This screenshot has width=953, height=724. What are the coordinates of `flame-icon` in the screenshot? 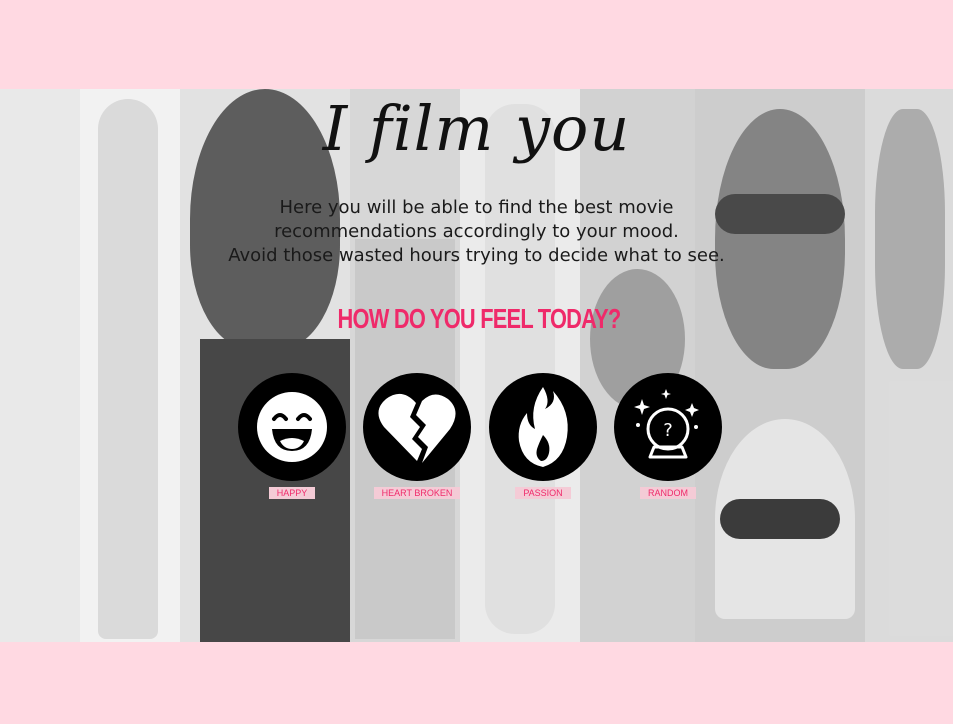 It's located at (543, 427).